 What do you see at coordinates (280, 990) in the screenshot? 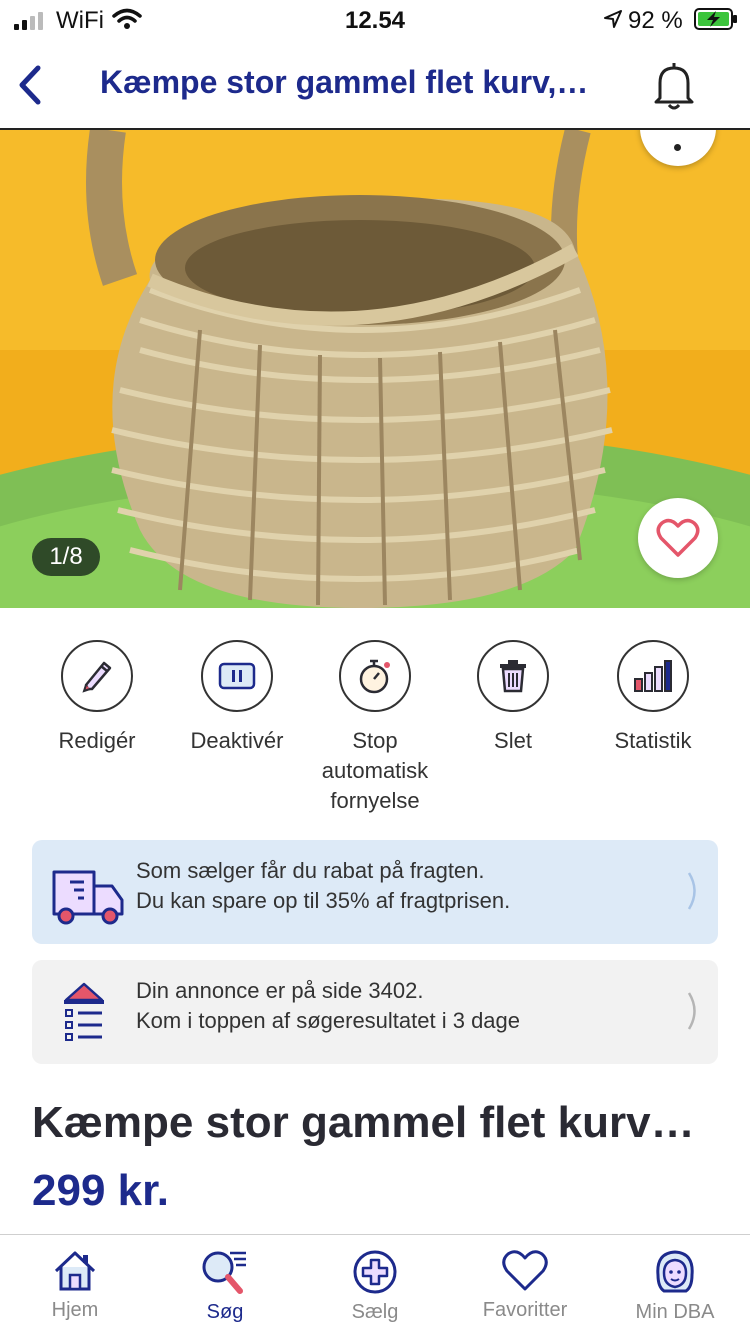
I see `position-text-line1: Din annonce er på side 3402.` at bounding box center [280, 990].